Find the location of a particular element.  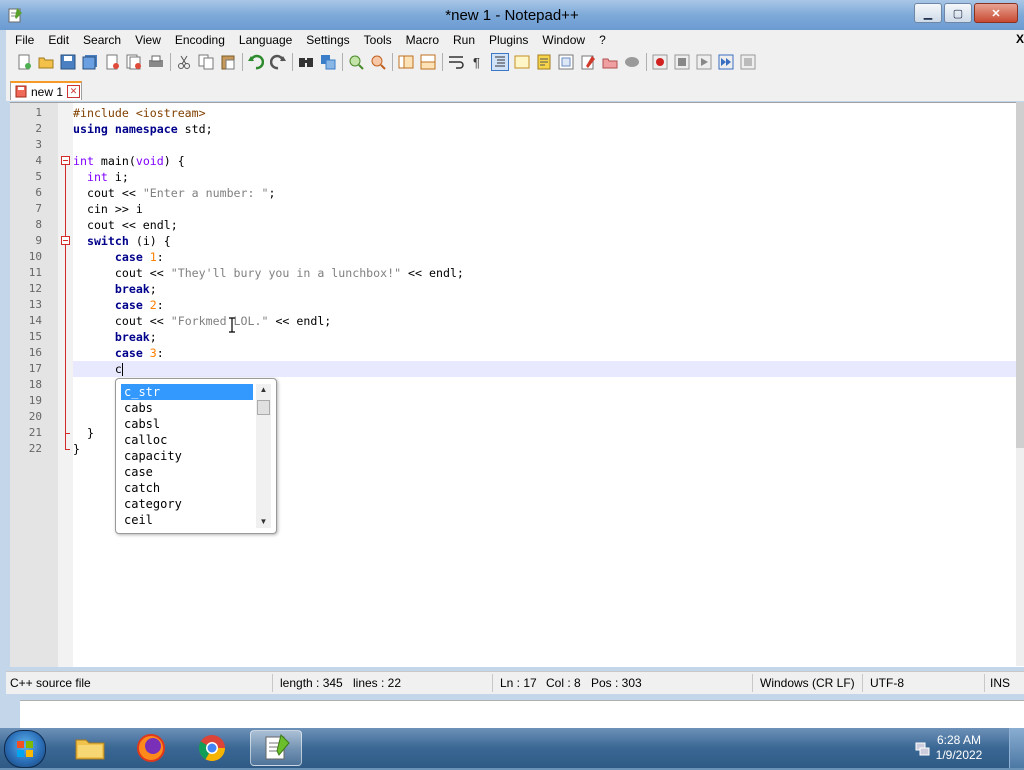

start-button is located at coordinates (25, 749).